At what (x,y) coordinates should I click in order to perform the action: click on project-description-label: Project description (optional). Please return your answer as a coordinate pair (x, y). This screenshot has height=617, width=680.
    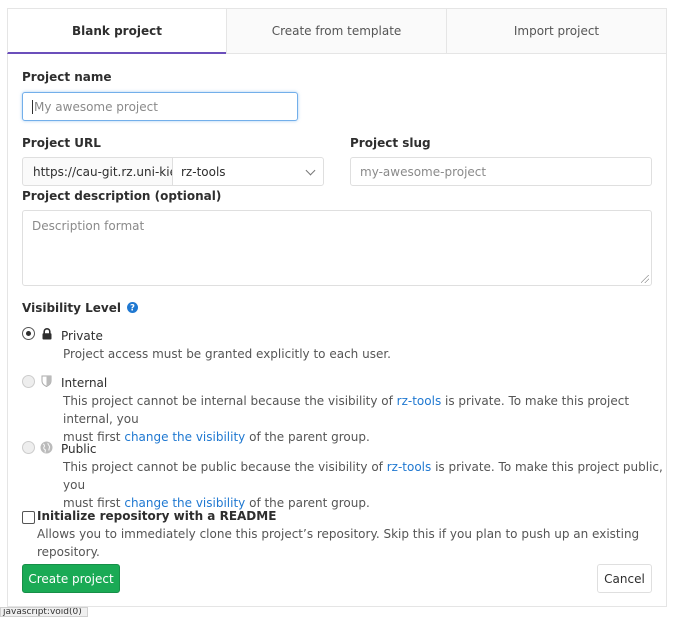
    Looking at the image, I should click on (122, 196).